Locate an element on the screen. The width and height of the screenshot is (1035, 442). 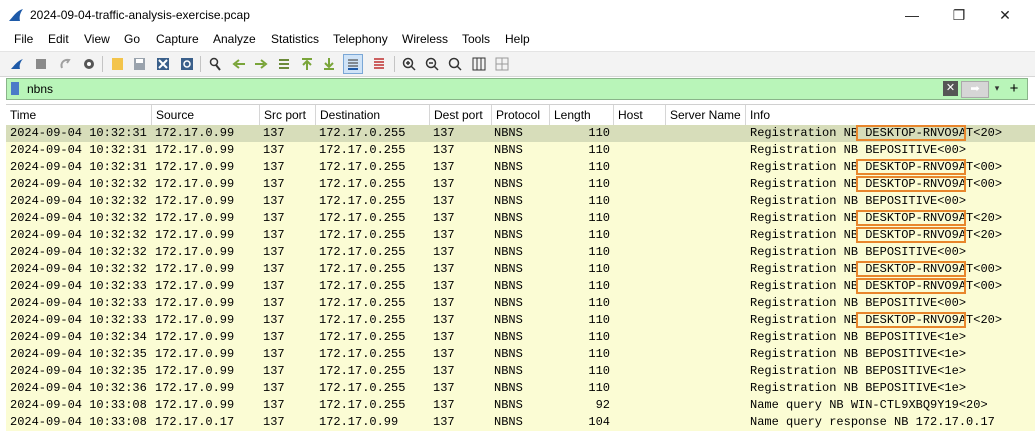
resize-columns-icon is located at coordinates (479, 64).